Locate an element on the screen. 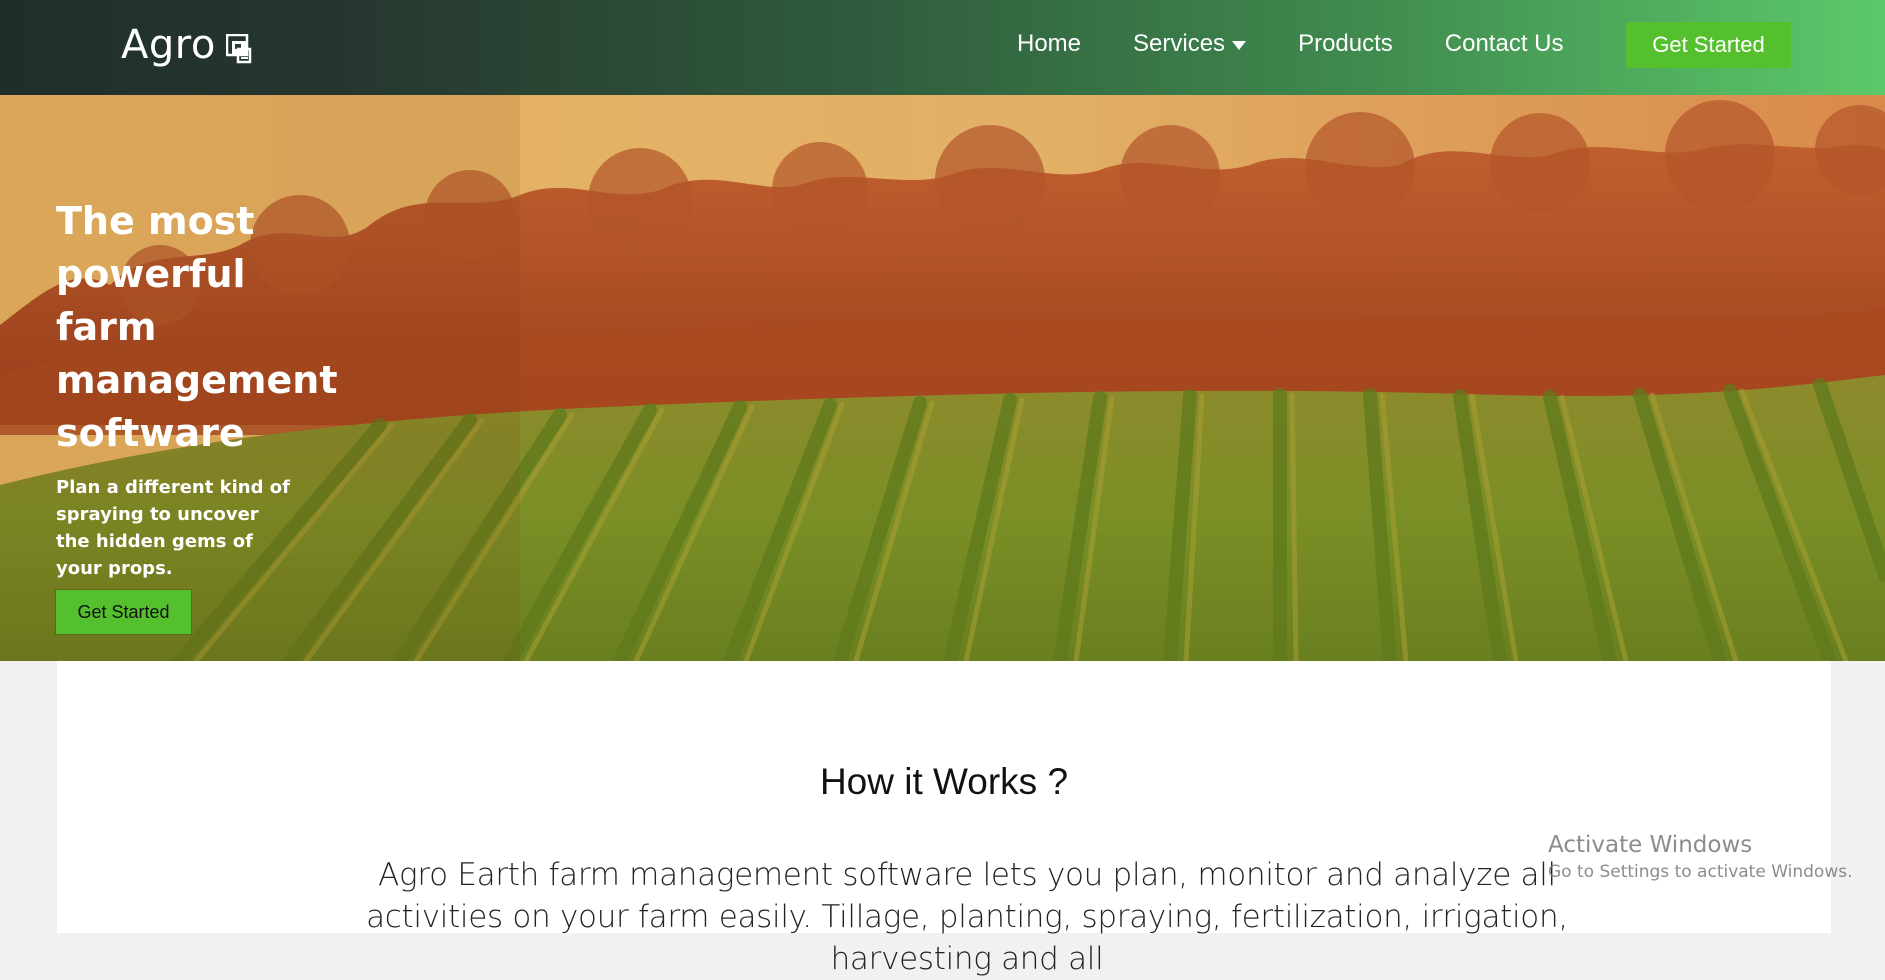  nav-link-home-label: Home is located at coordinates (1049, 43).